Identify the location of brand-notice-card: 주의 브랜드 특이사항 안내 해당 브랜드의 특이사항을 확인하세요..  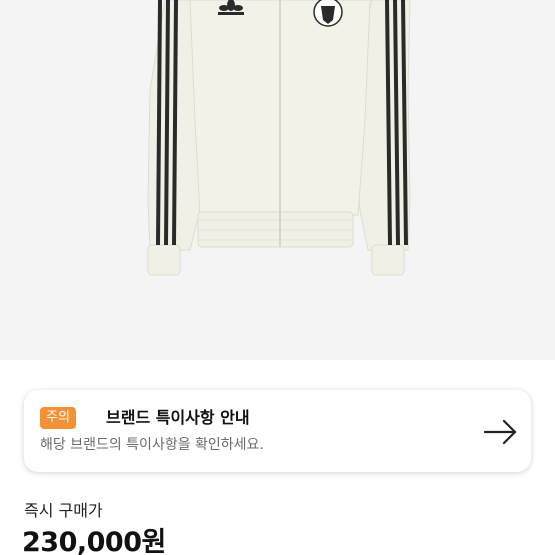
(277, 431).